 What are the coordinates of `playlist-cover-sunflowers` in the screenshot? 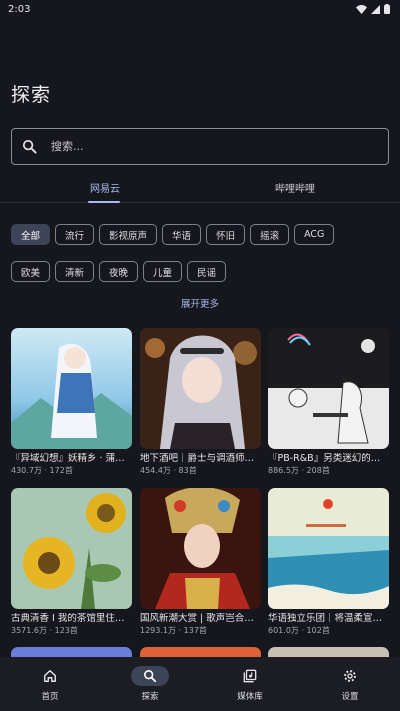 It's located at (71, 548).